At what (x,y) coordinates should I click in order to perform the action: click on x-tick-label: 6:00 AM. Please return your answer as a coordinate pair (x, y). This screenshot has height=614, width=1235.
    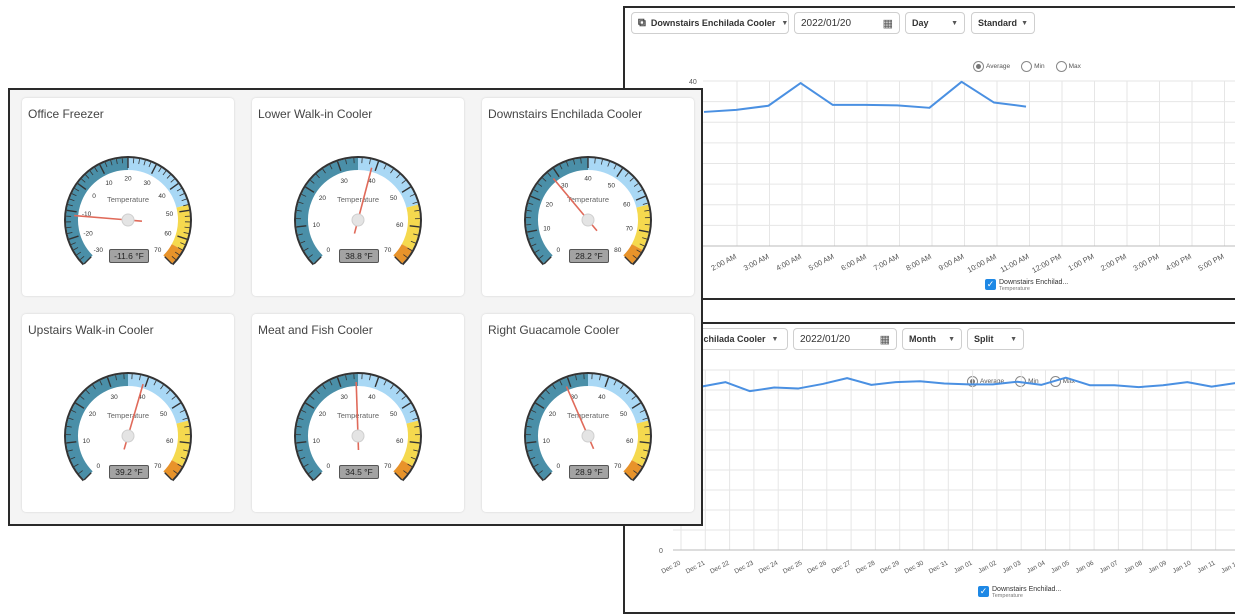
    Looking at the image, I should click on (853, 262).